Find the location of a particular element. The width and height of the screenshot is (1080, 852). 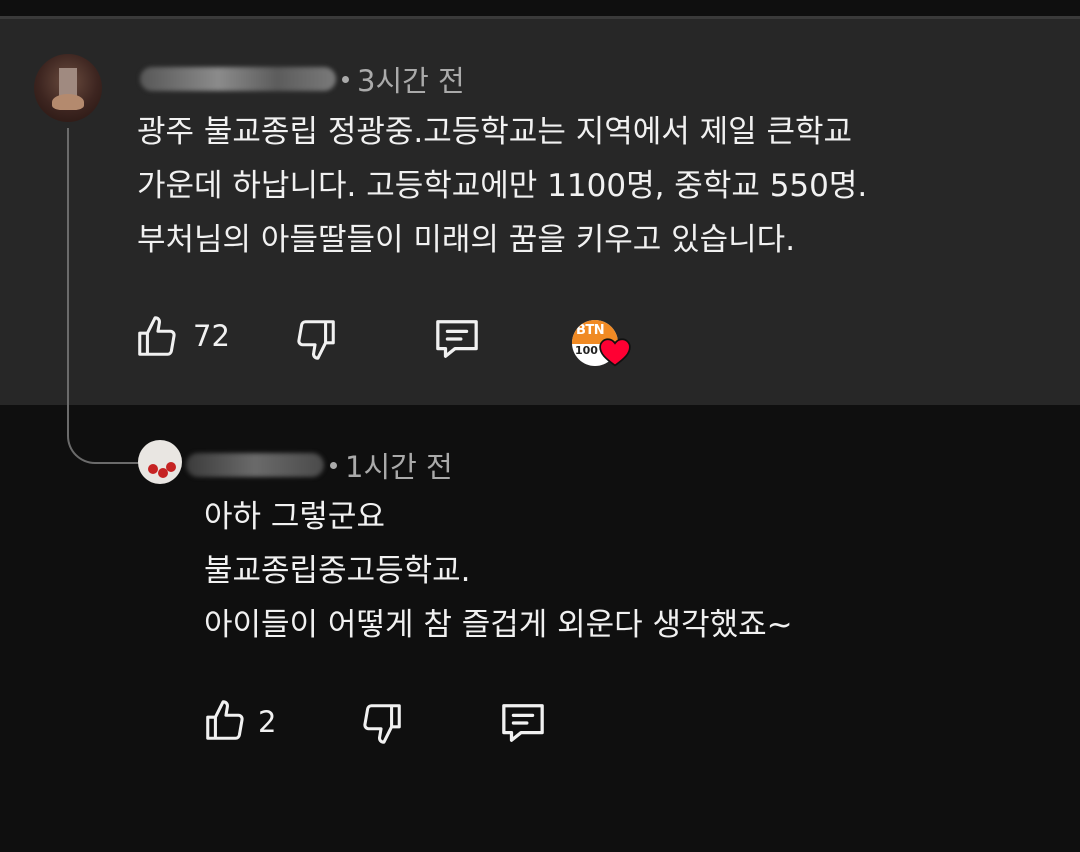

comment-line: 가운데 하납니다. 고등학교에만 1100명, 중학교 550명. is located at coordinates (502, 186).